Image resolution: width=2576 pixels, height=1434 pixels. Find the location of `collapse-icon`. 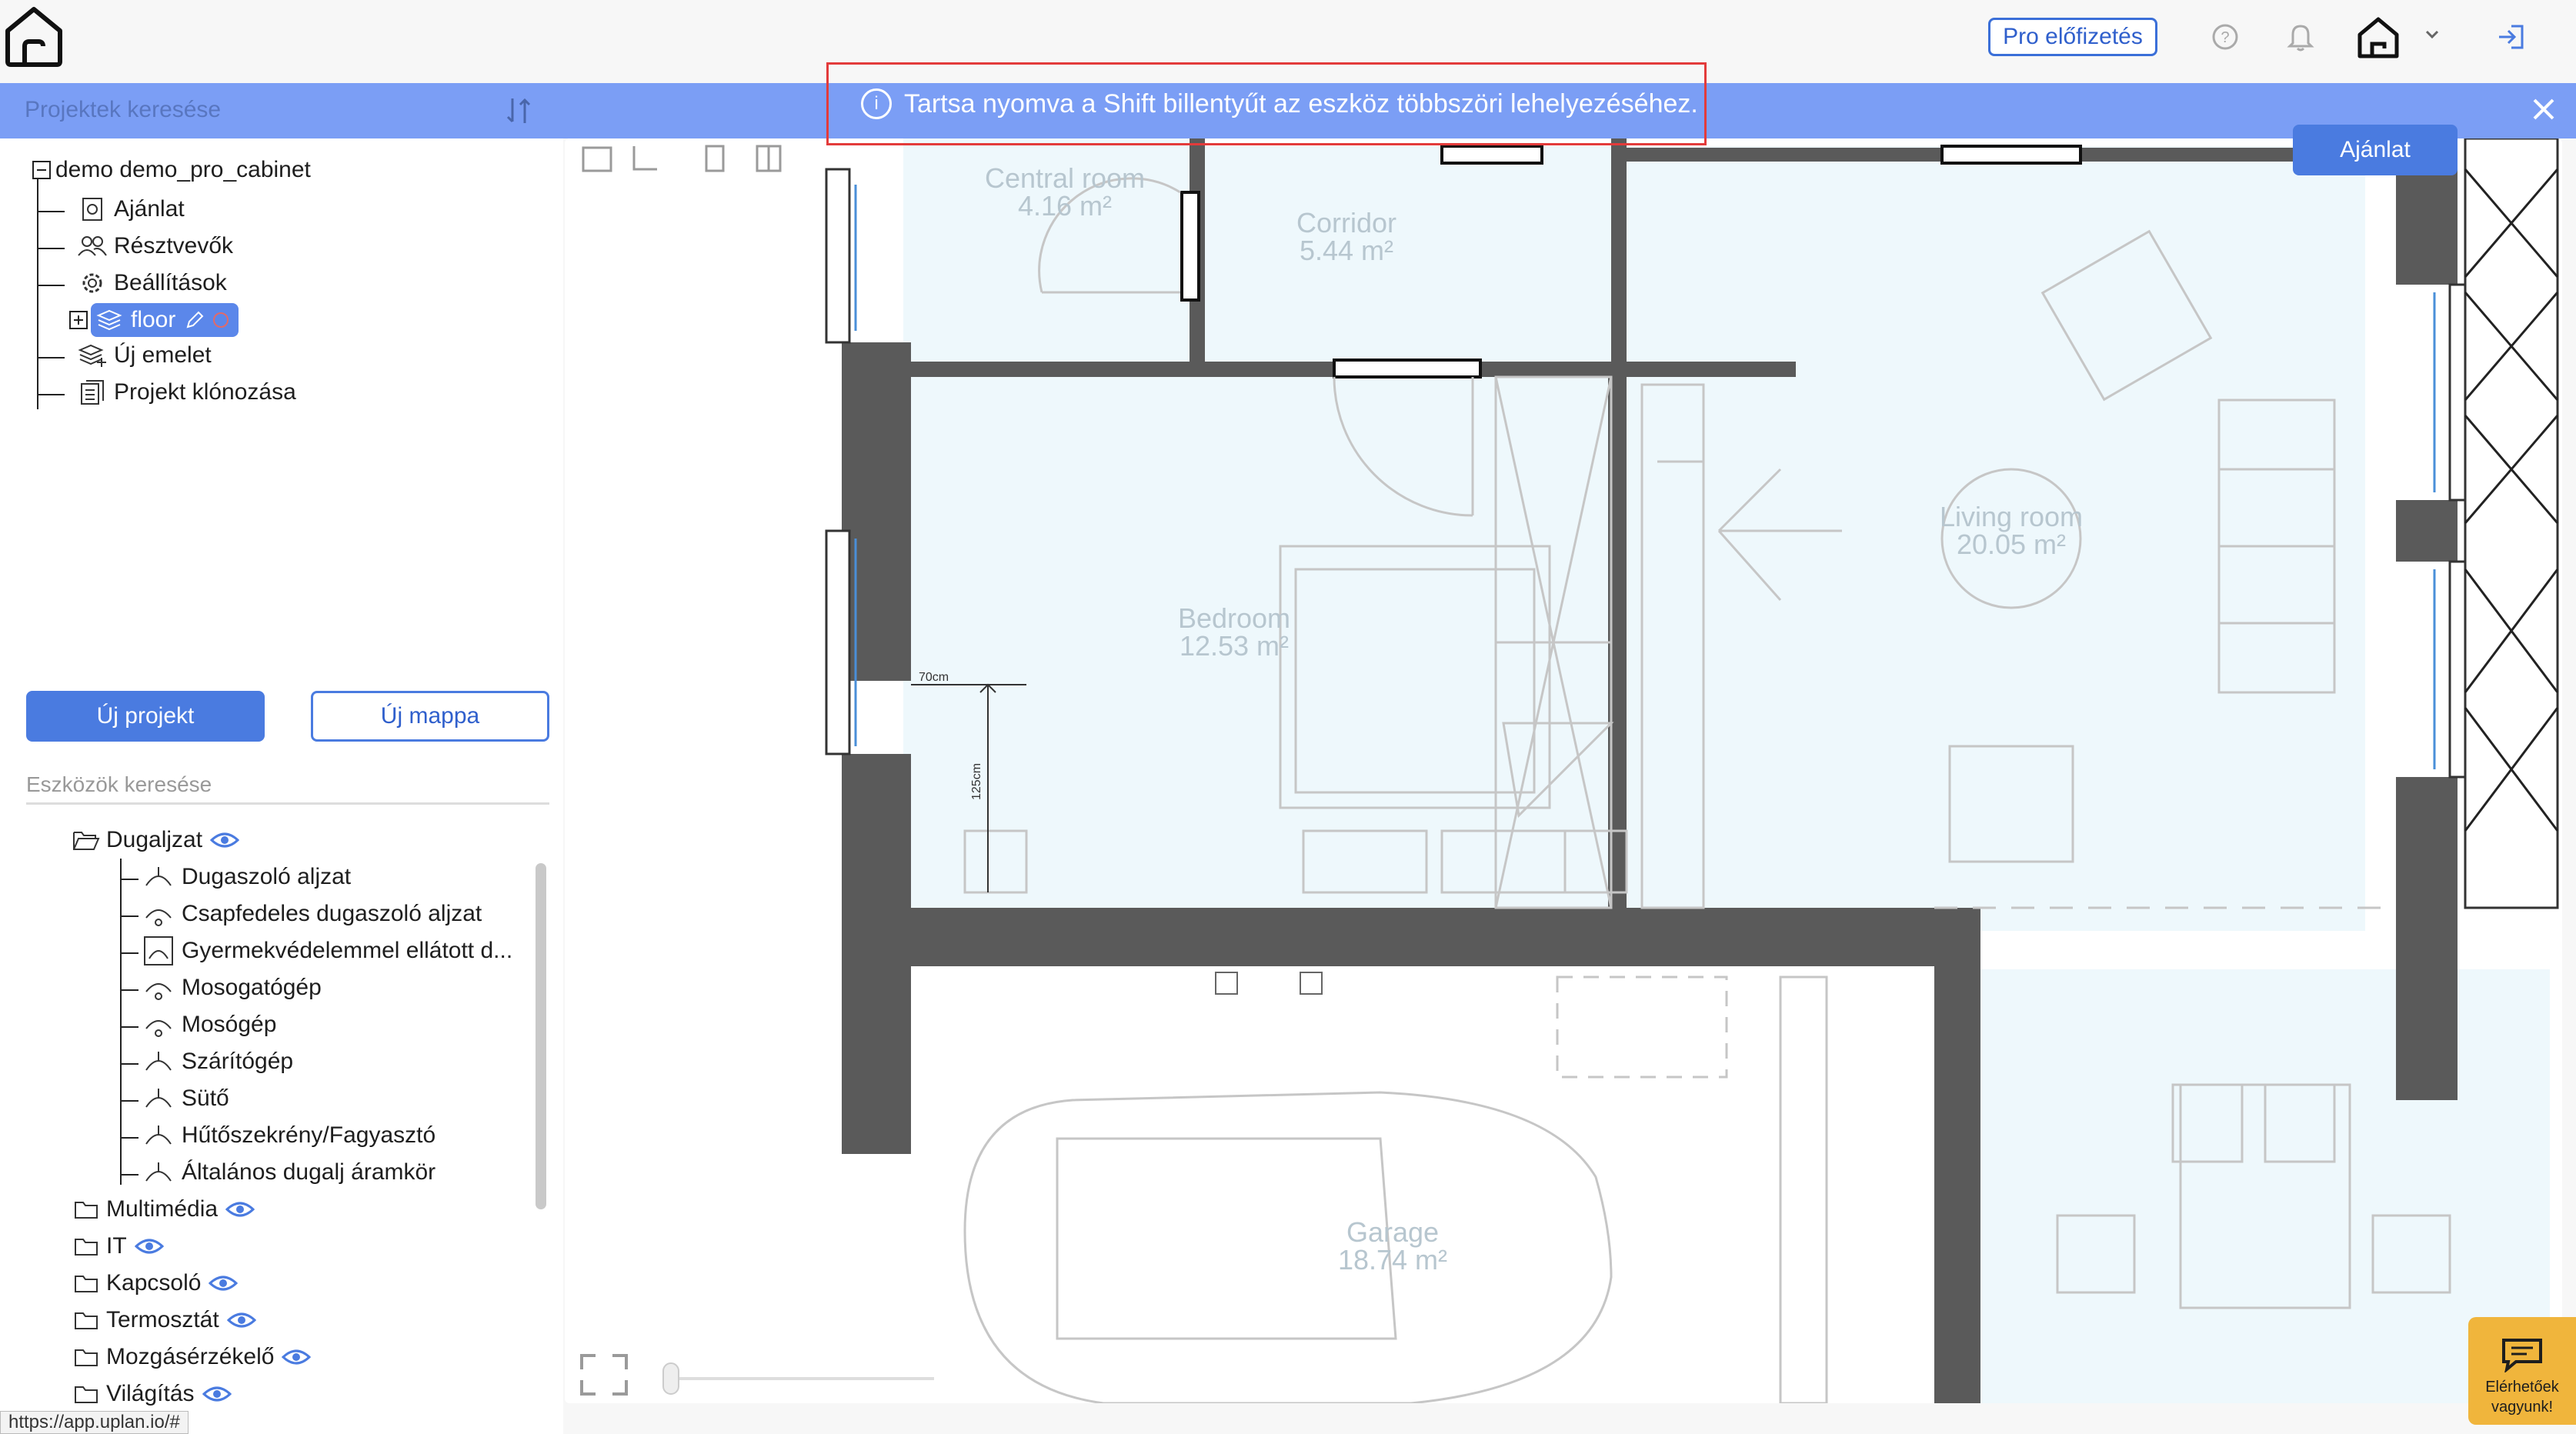

collapse-icon is located at coordinates (41, 170).